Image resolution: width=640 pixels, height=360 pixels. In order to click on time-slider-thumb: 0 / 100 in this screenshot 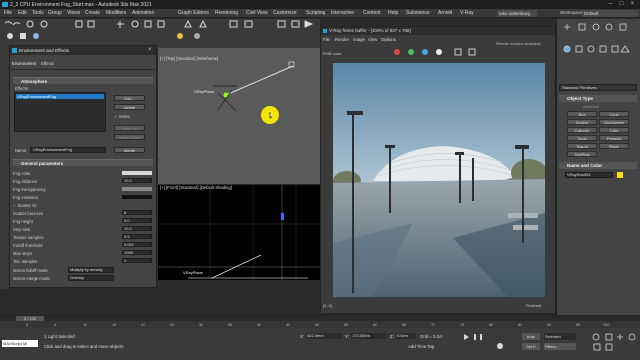, I will do `click(30, 318)`.